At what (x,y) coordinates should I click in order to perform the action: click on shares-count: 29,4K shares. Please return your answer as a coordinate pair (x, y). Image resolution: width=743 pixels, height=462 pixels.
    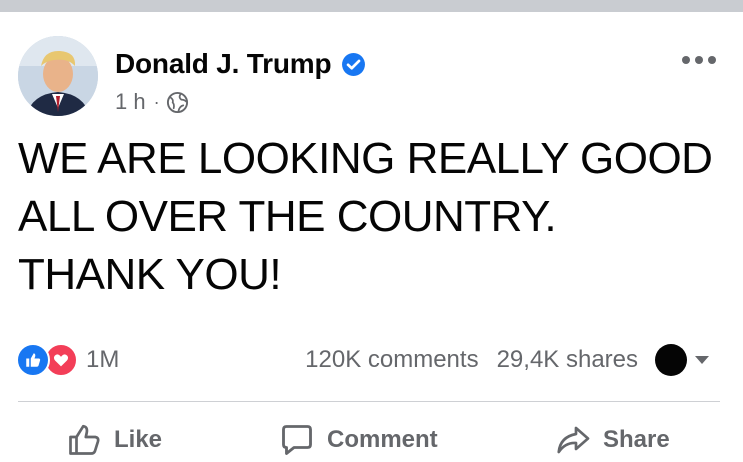
    Looking at the image, I should click on (567, 360).